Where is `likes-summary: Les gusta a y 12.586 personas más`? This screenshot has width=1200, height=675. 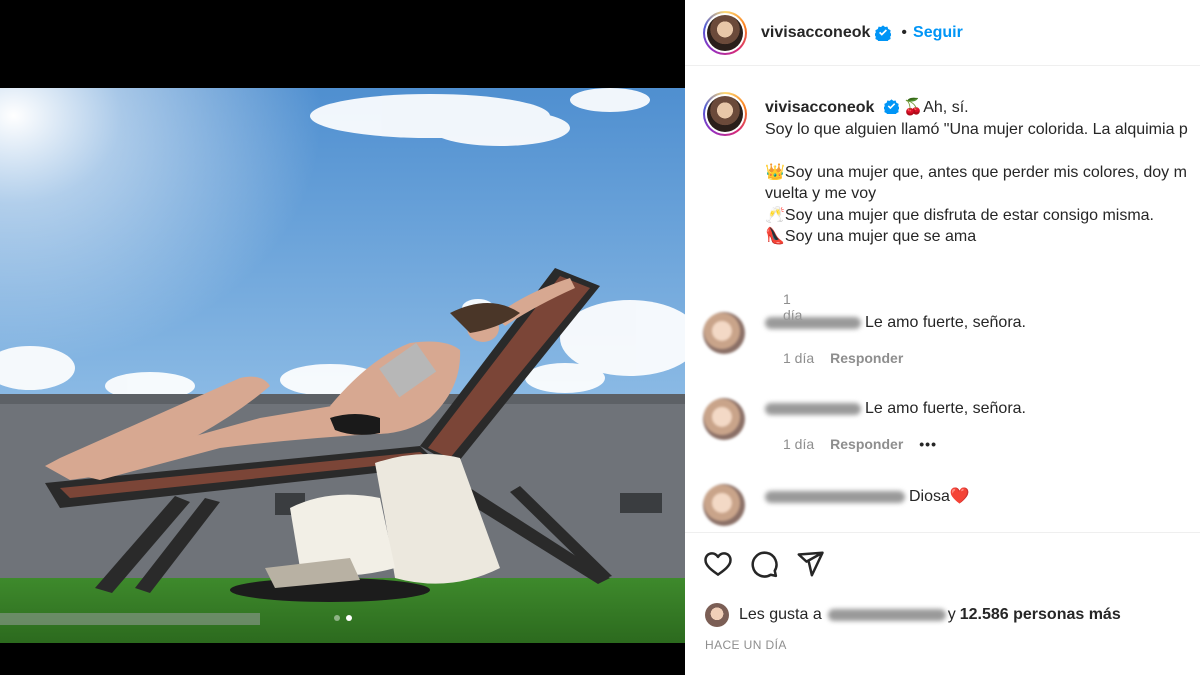 likes-summary: Les gusta a y 12.586 personas más is located at coordinates (913, 615).